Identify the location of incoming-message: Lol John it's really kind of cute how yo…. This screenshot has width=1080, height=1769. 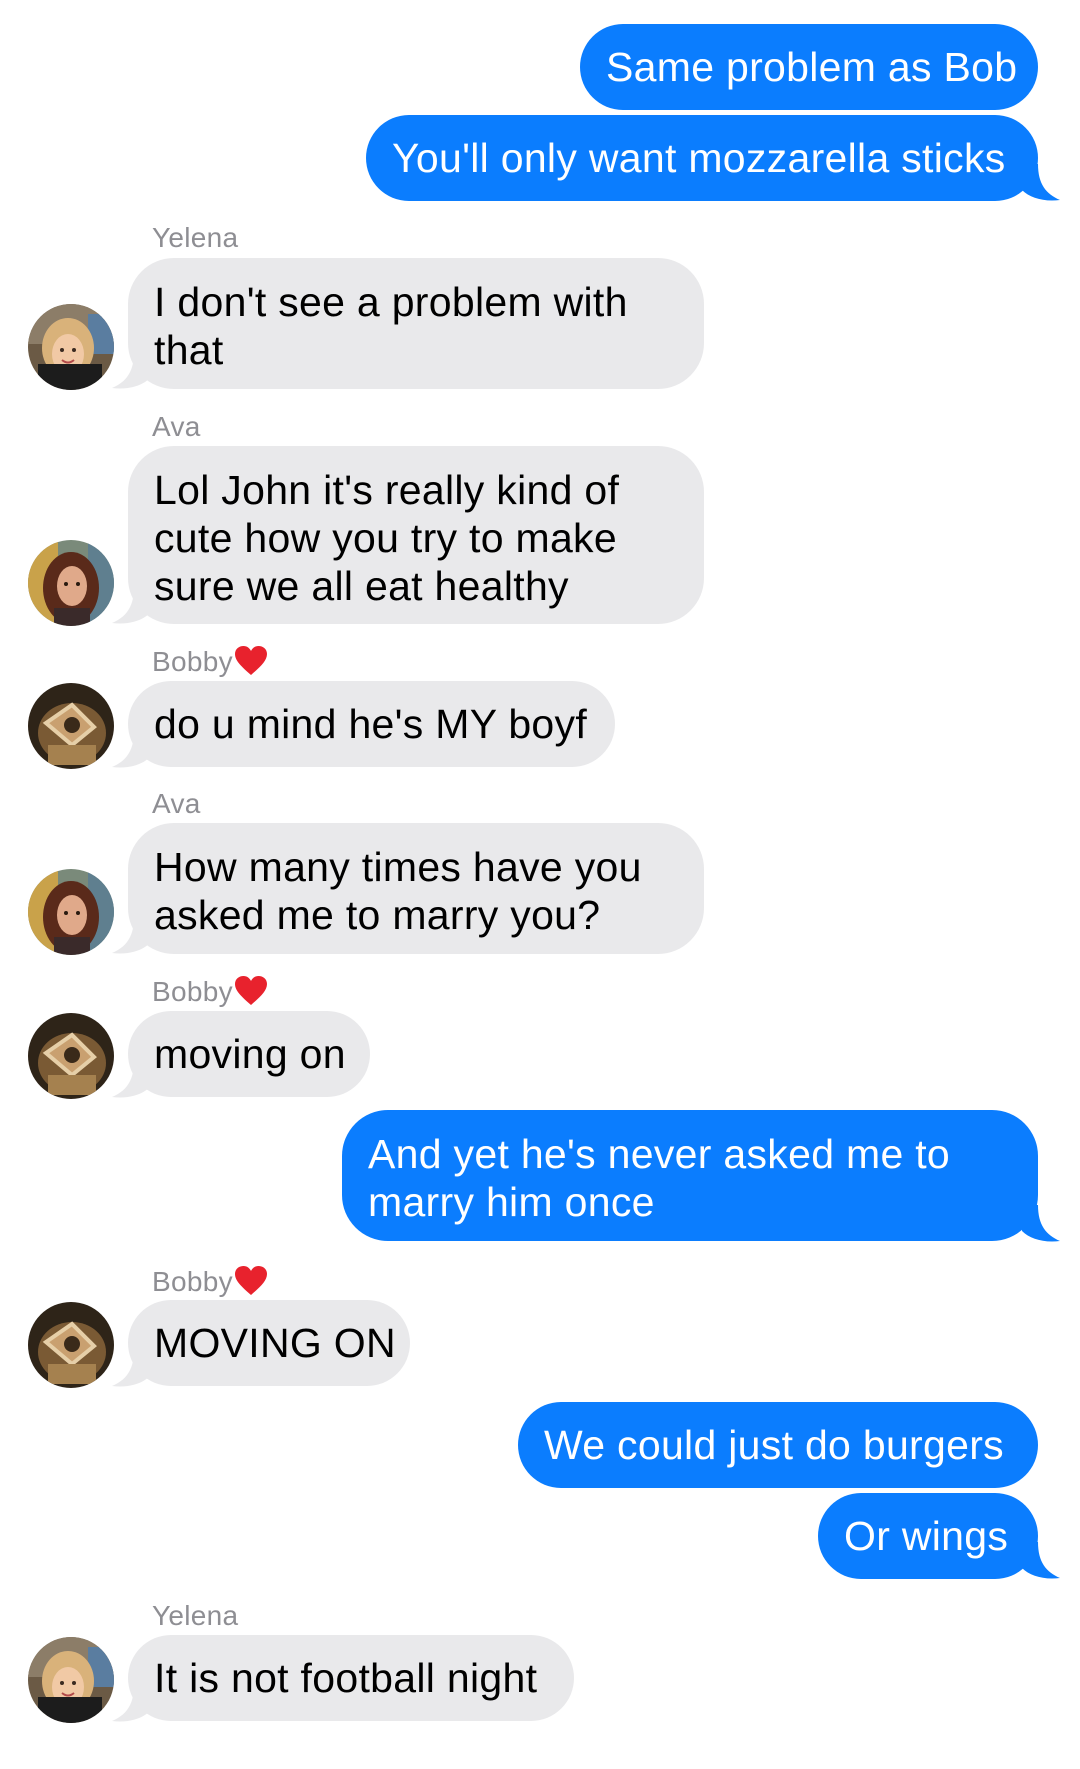
(416, 535).